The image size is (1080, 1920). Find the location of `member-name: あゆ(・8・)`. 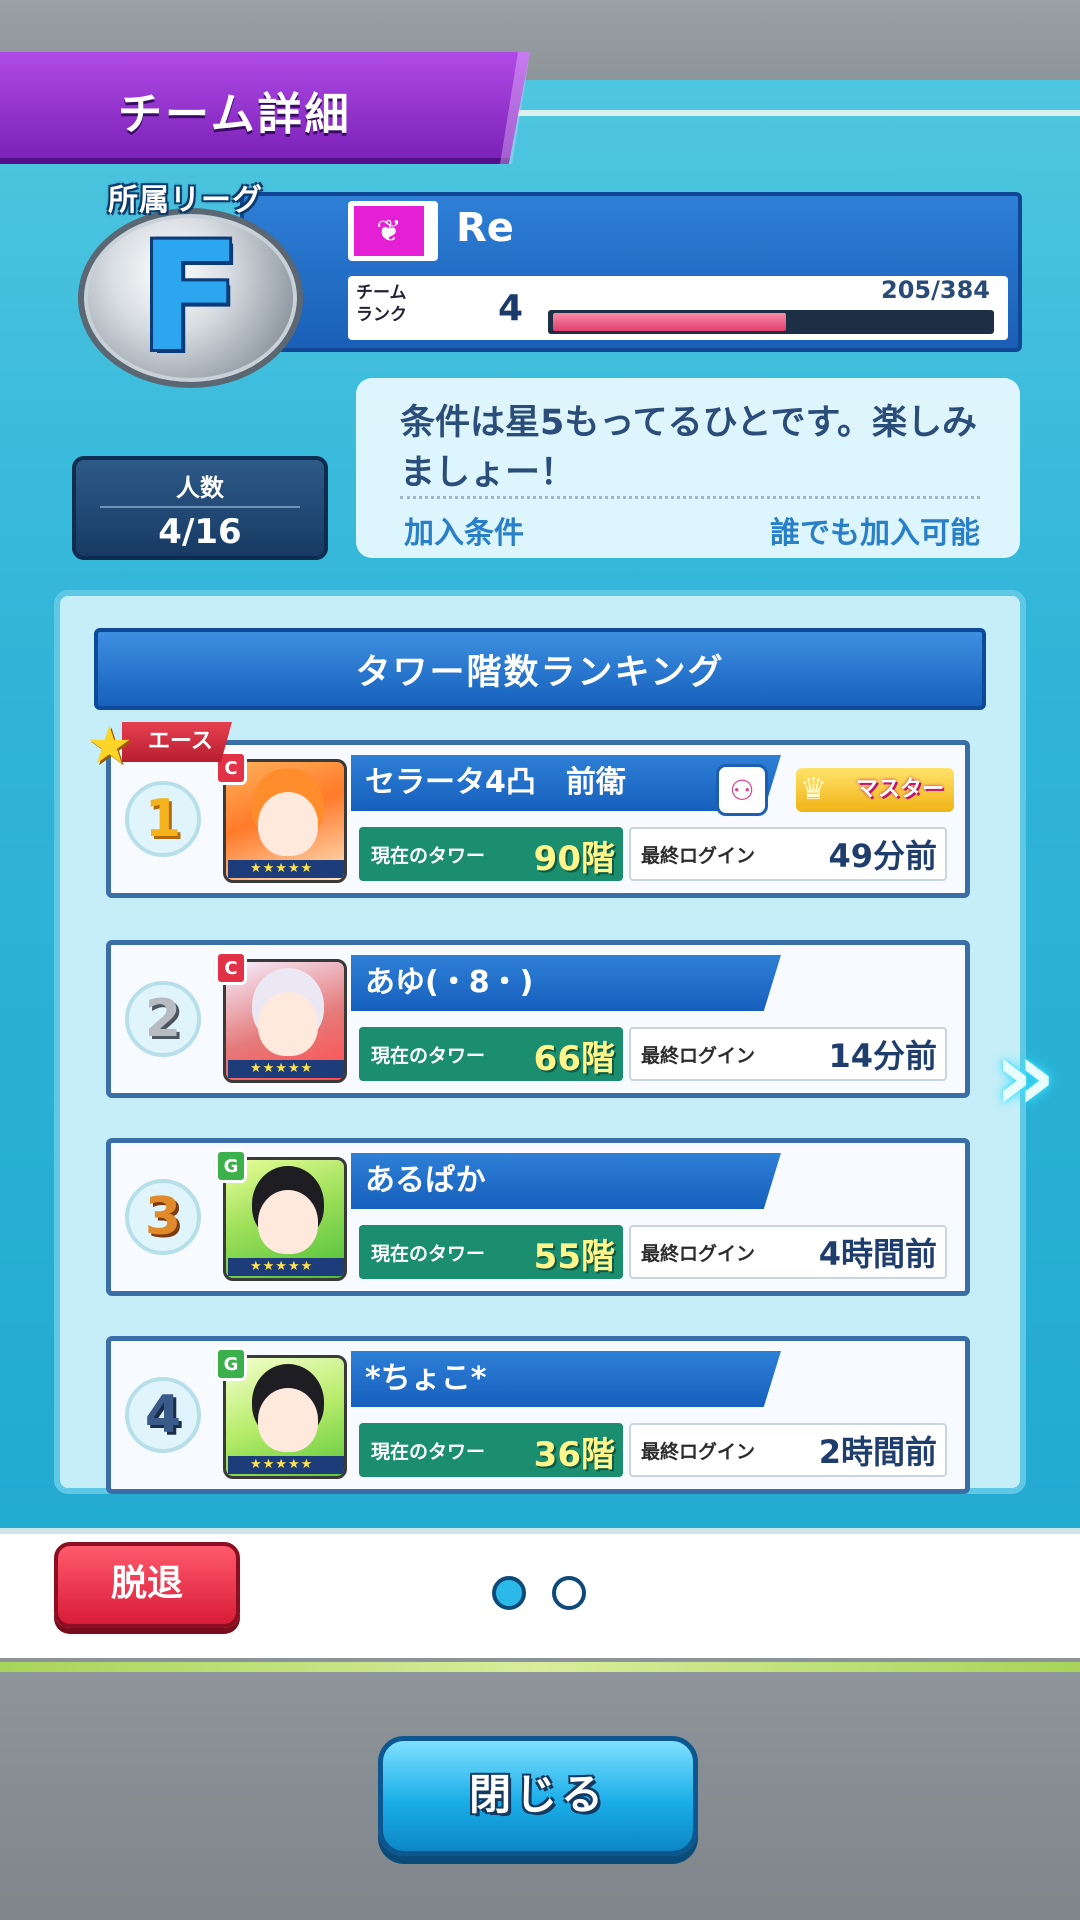

member-name: あゆ(・8・) is located at coordinates (566, 983).